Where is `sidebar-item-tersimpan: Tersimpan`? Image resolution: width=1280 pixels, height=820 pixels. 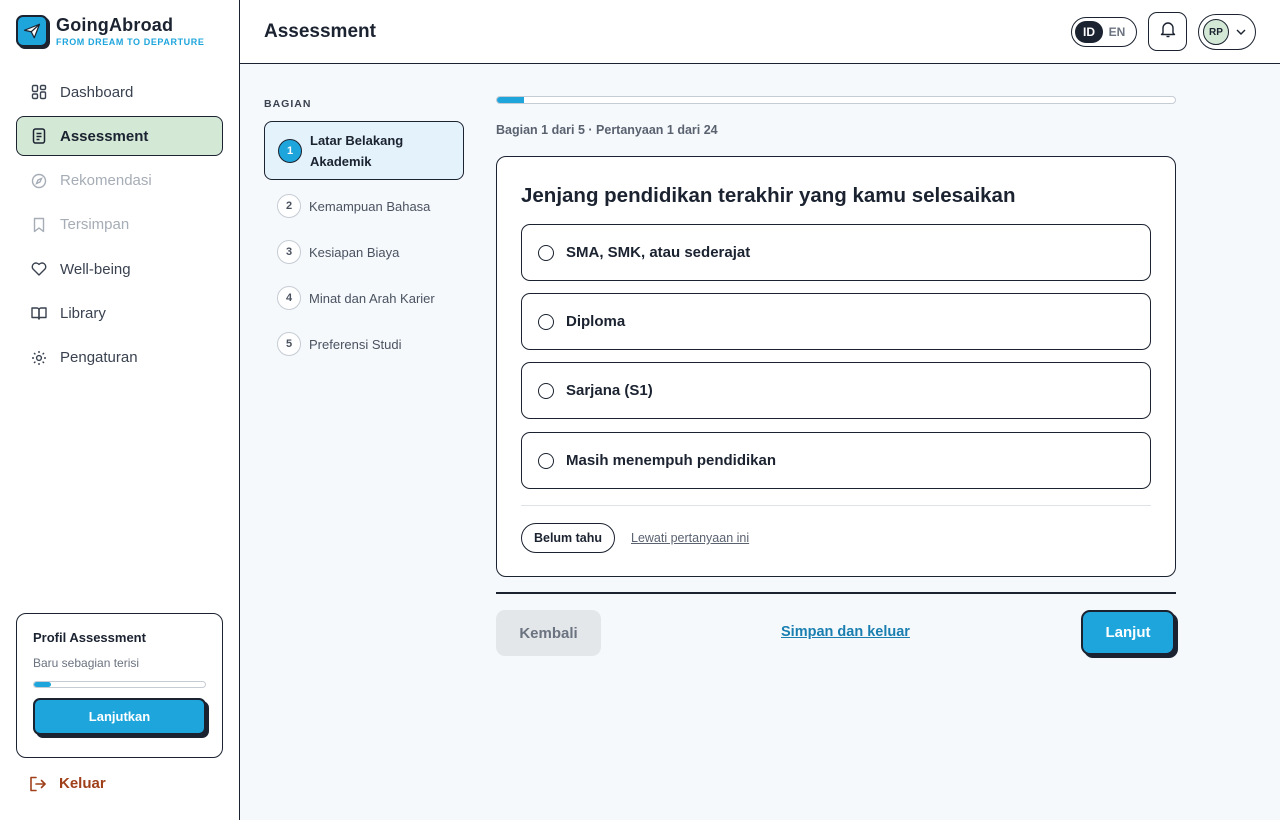 sidebar-item-tersimpan: Tersimpan is located at coordinates (119, 225).